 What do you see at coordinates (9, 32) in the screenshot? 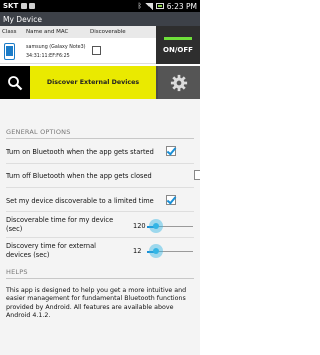
I see `header-class: Class` at bounding box center [9, 32].